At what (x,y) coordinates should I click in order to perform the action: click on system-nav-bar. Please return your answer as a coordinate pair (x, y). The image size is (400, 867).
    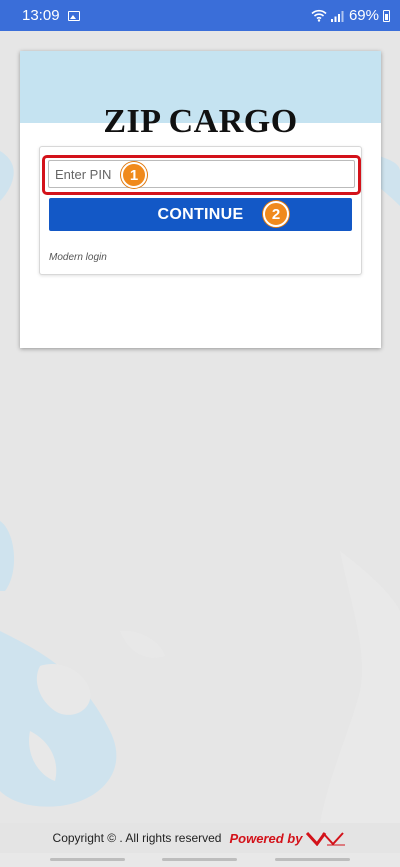
    Looking at the image, I should click on (200, 860).